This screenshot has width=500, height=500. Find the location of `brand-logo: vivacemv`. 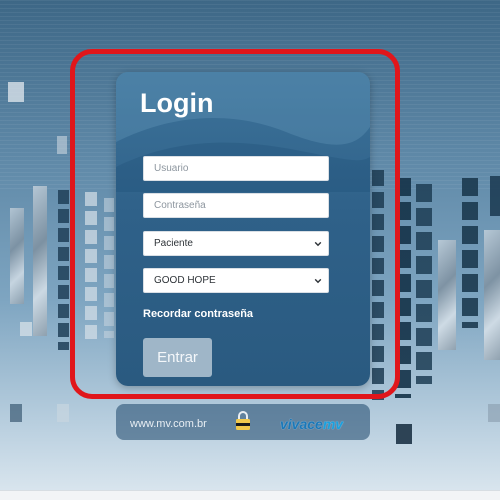

brand-logo: vivacemv is located at coordinates (311, 424).